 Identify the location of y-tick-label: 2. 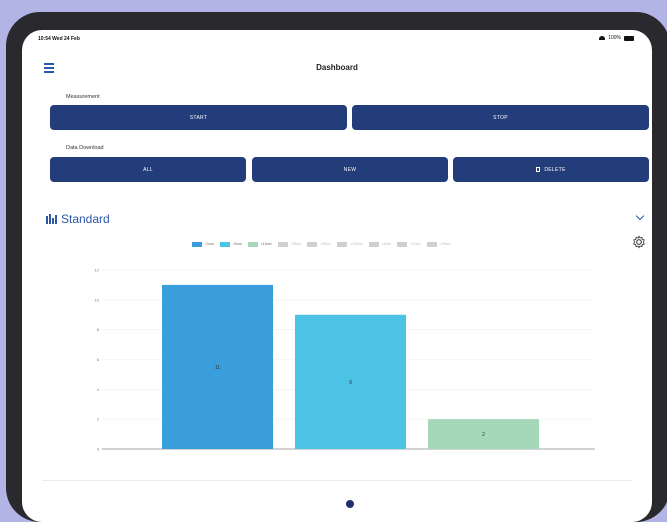
(98, 419).